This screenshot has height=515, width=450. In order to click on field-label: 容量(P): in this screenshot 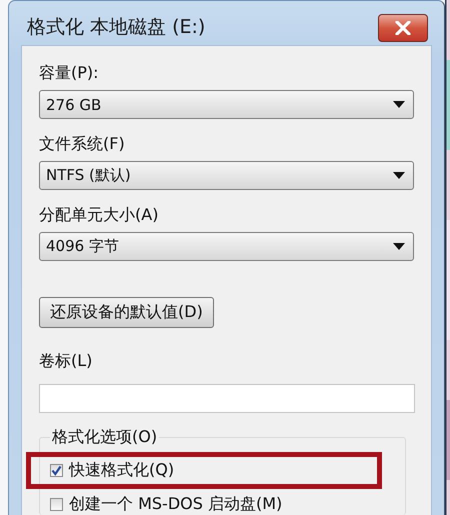, I will do `click(69, 73)`.